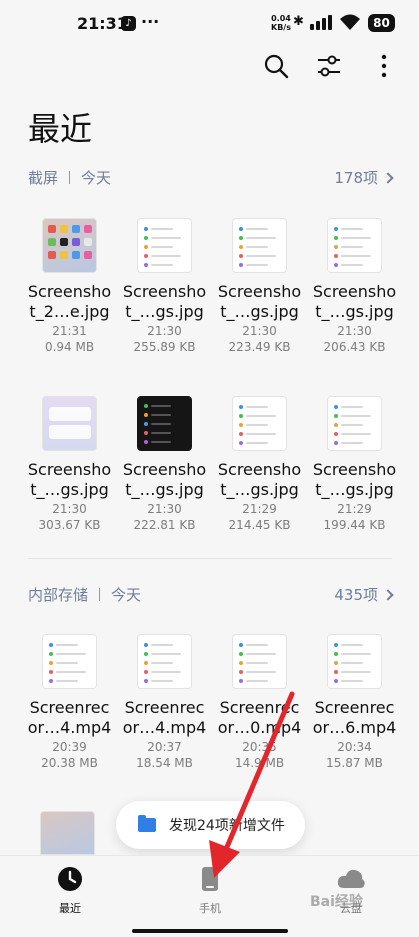 The image size is (419, 937). I want to click on search-icon, so click(276, 66).